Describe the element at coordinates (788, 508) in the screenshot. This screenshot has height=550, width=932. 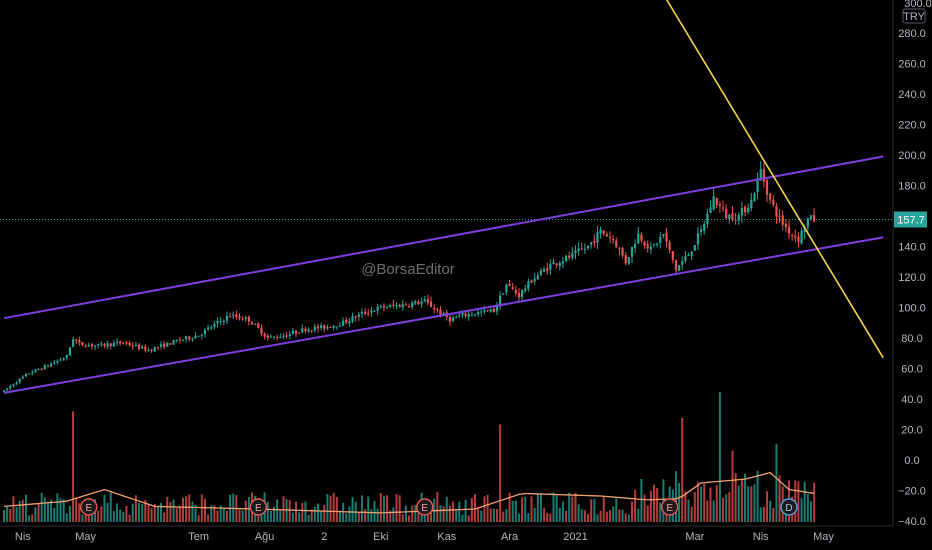
I see `event-marker-label: D` at that location.